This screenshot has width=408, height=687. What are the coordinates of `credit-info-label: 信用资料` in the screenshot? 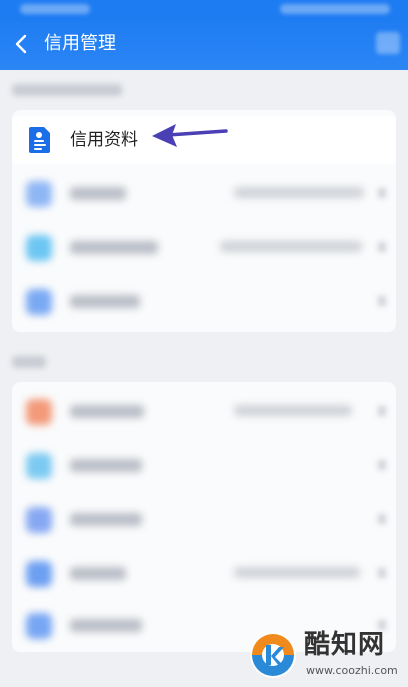 It's located at (104, 140).